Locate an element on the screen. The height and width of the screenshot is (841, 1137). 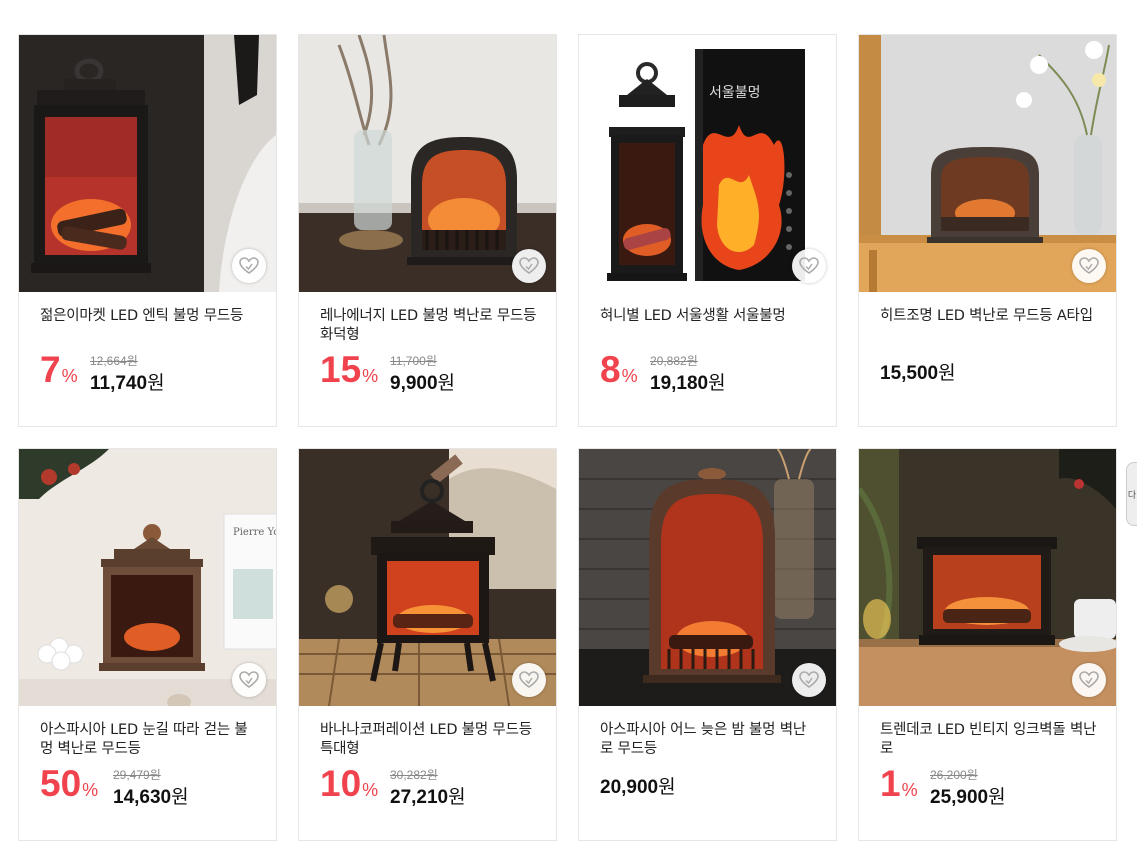
original-price: 11,700원 is located at coordinates (413, 361).